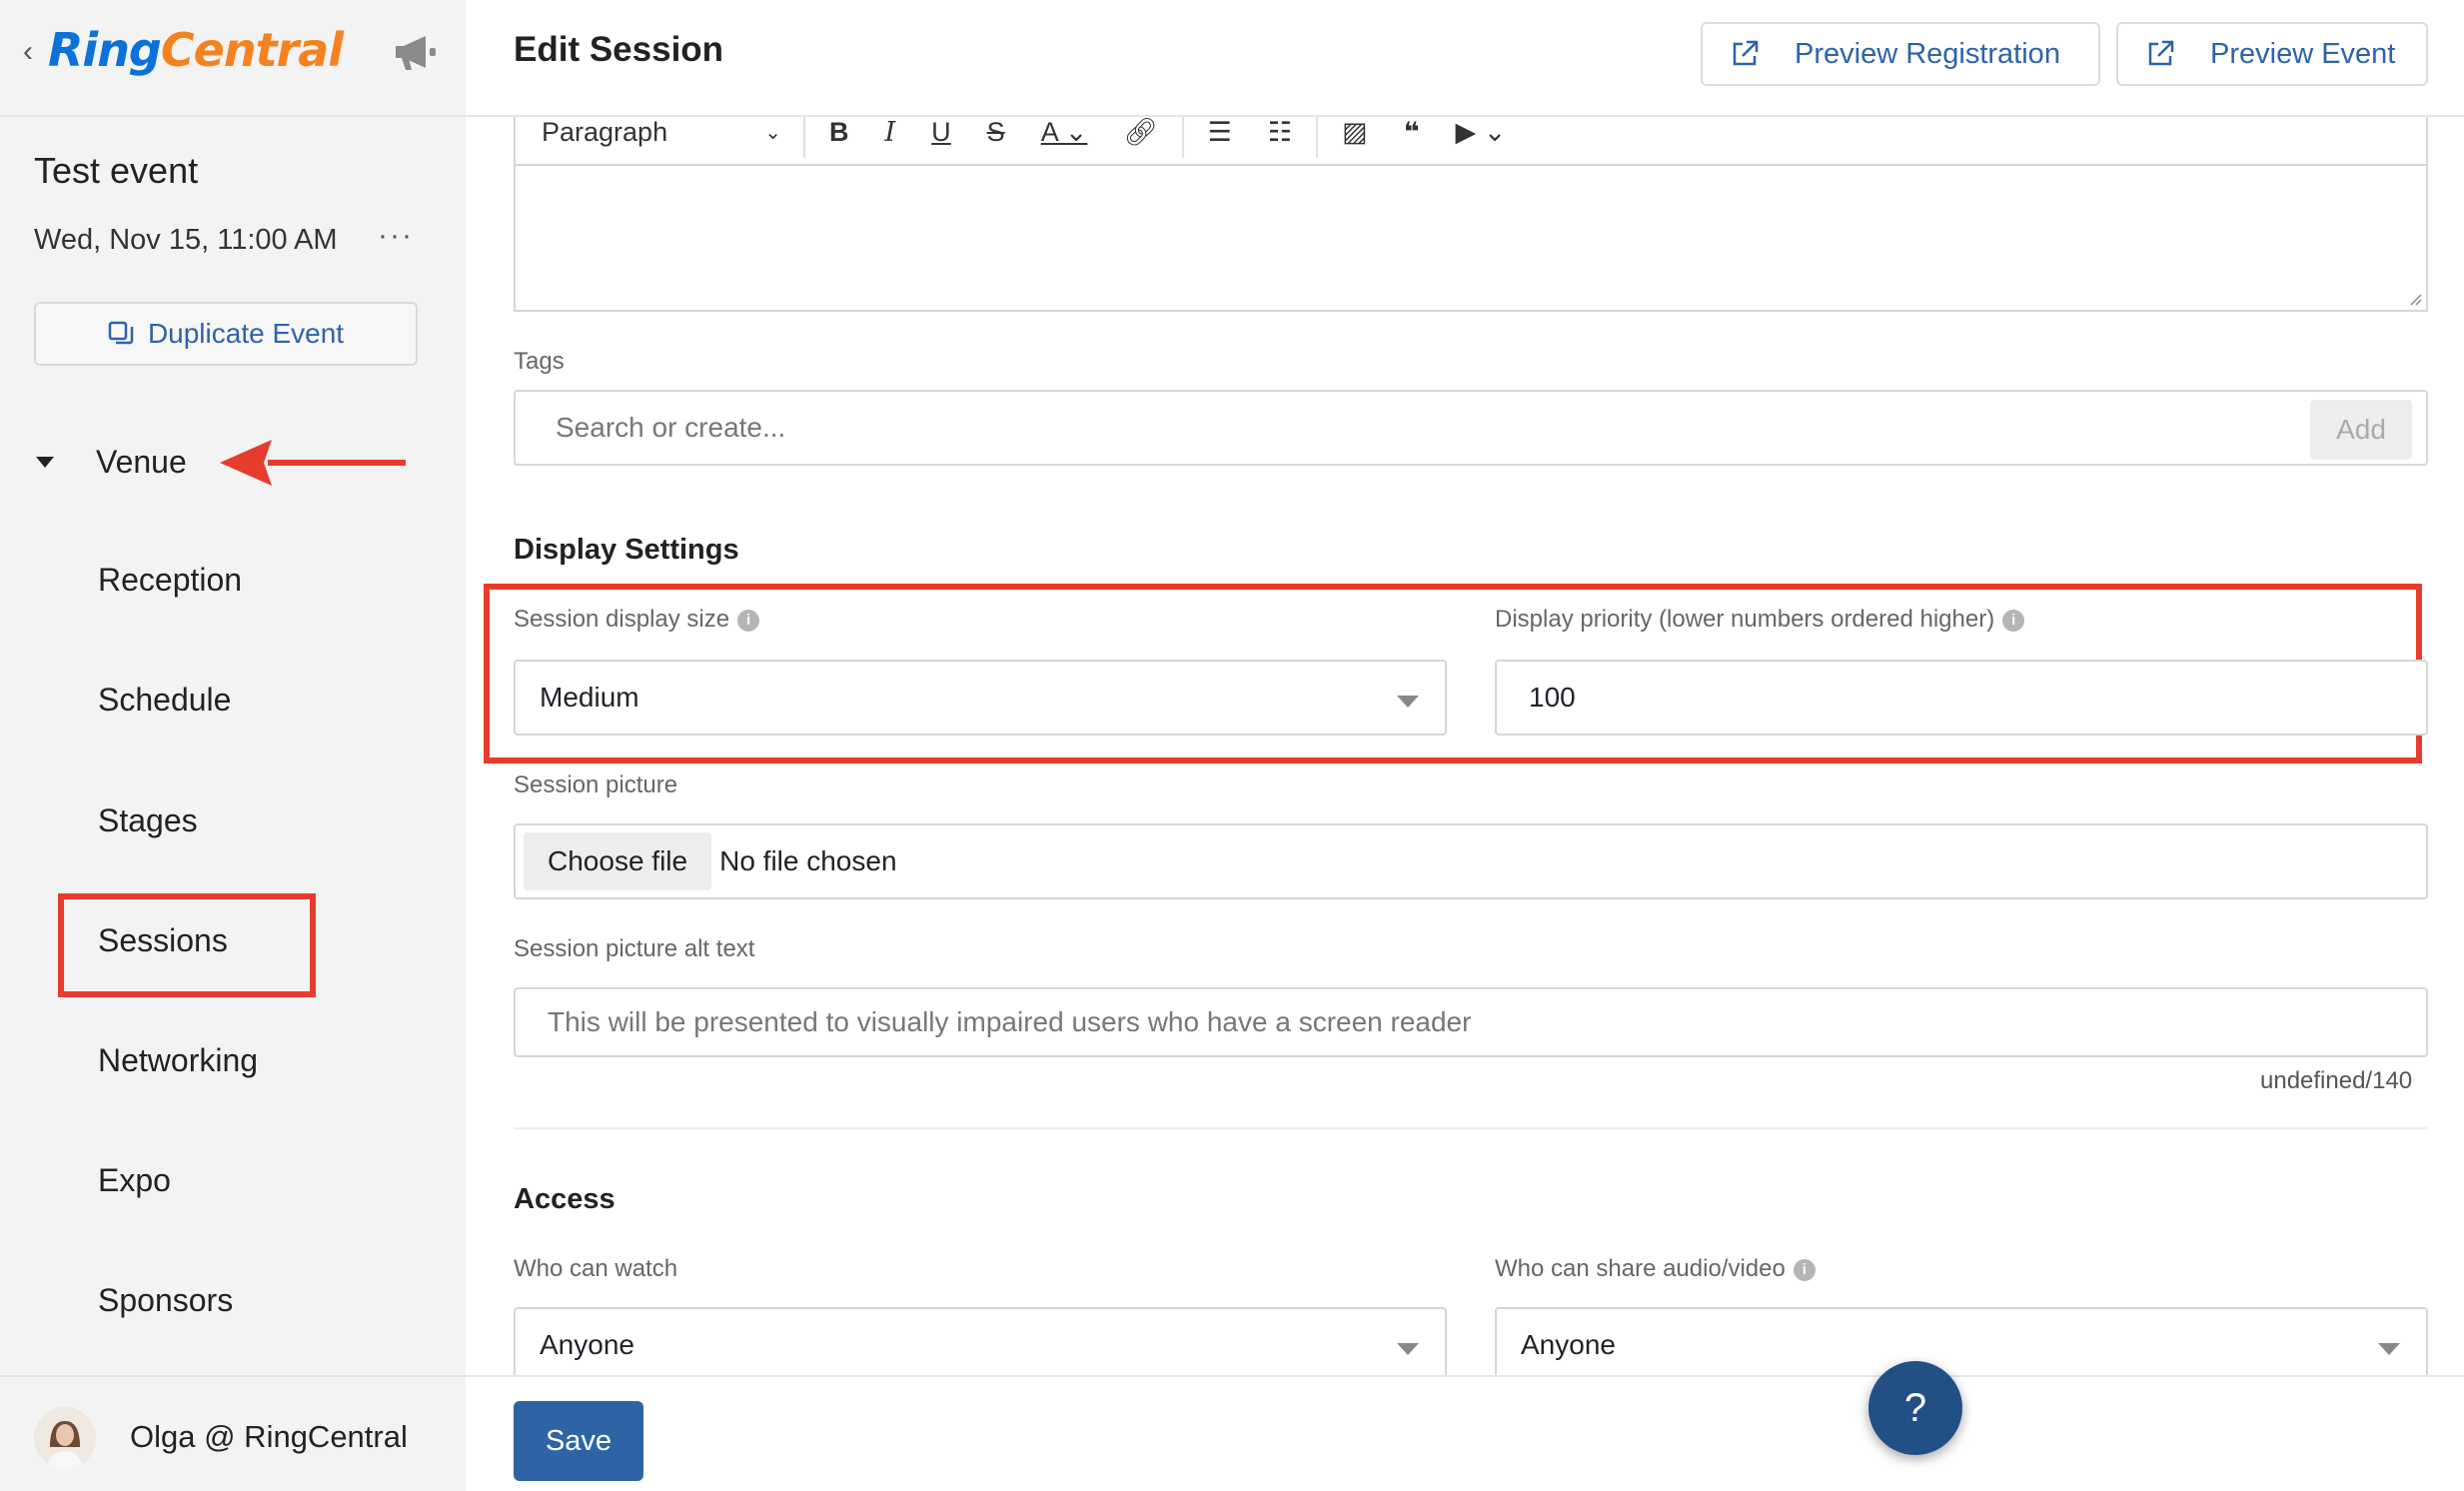  Describe the element at coordinates (980, 698) in the screenshot. I see `session-display-size-select: Medium` at that location.